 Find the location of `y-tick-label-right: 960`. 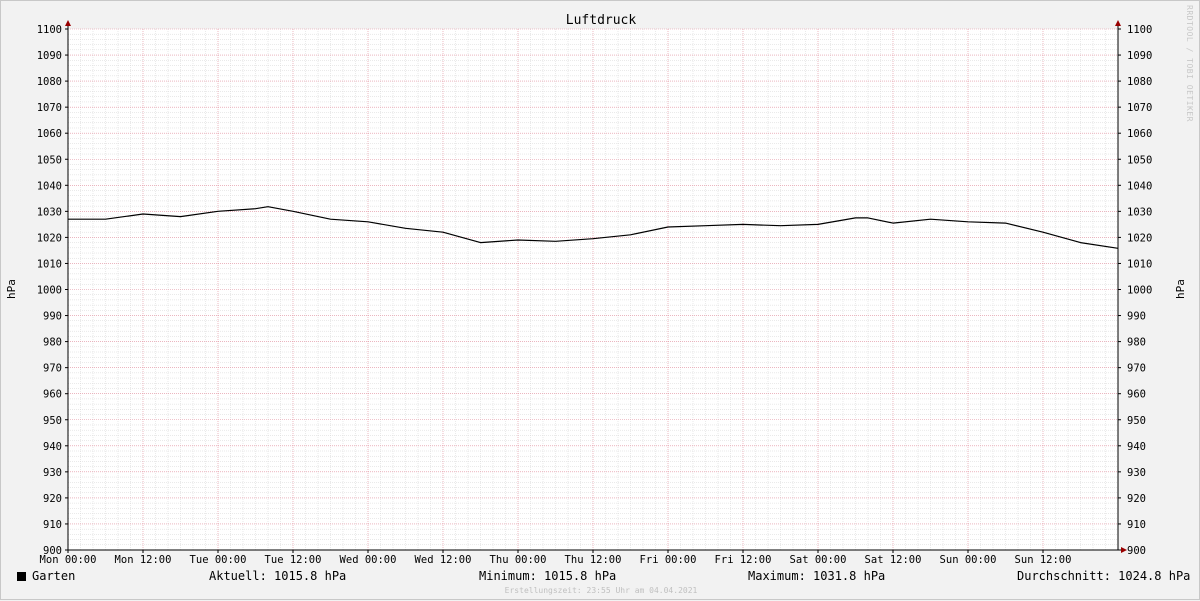

y-tick-label-right: 960 is located at coordinates (1136, 395).